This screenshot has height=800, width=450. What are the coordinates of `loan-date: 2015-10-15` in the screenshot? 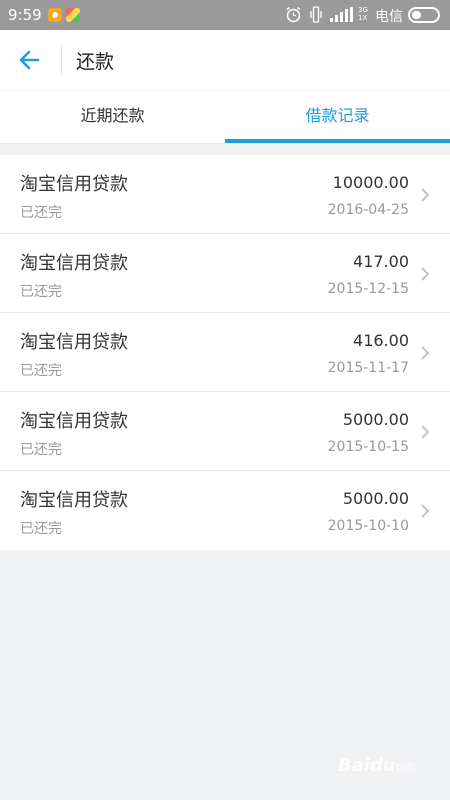 It's located at (368, 447).